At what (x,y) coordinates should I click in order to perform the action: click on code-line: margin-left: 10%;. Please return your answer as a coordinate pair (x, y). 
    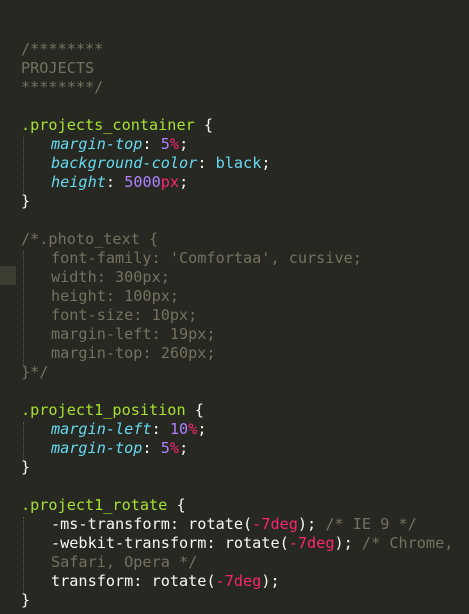
    Looking at the image, I should click on (129, 429).